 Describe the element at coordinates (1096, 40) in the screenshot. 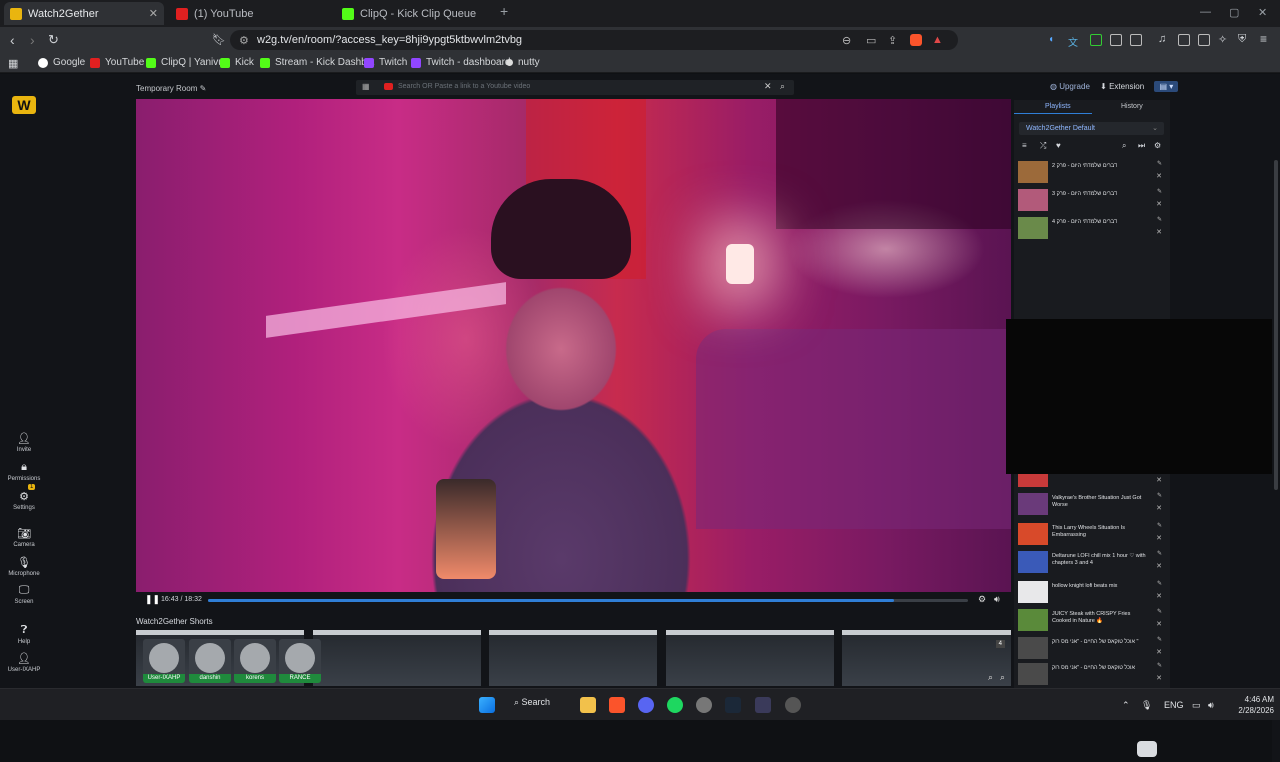

I see `extension-green-icon` at that location.